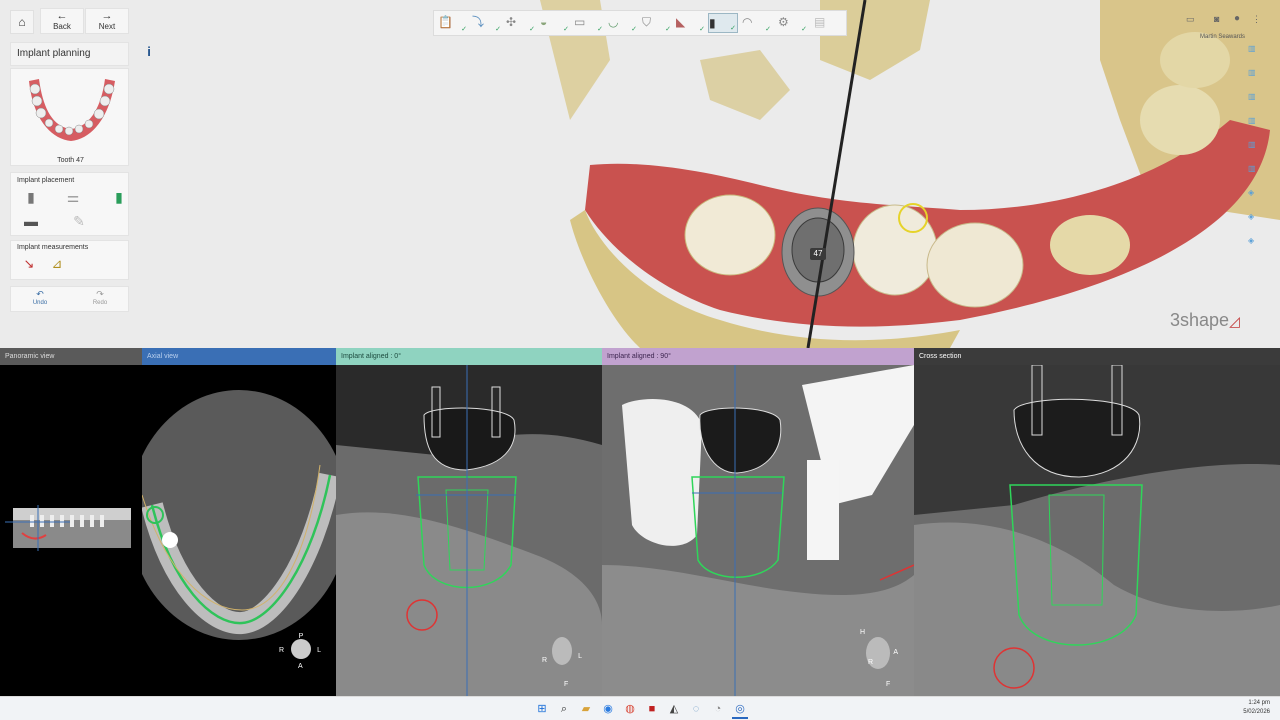 The width and height of the screenshot is (1280, 720). What do you see at coordinates (69, 260) in the screenshot?
I see `implant-measurements-section: Implant measurements ↘ ⊿` at bounding box center [69, 260].